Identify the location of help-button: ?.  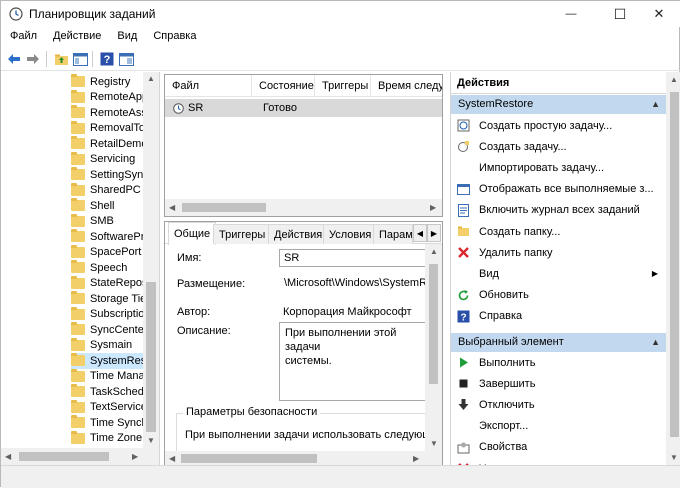
(107, 59).